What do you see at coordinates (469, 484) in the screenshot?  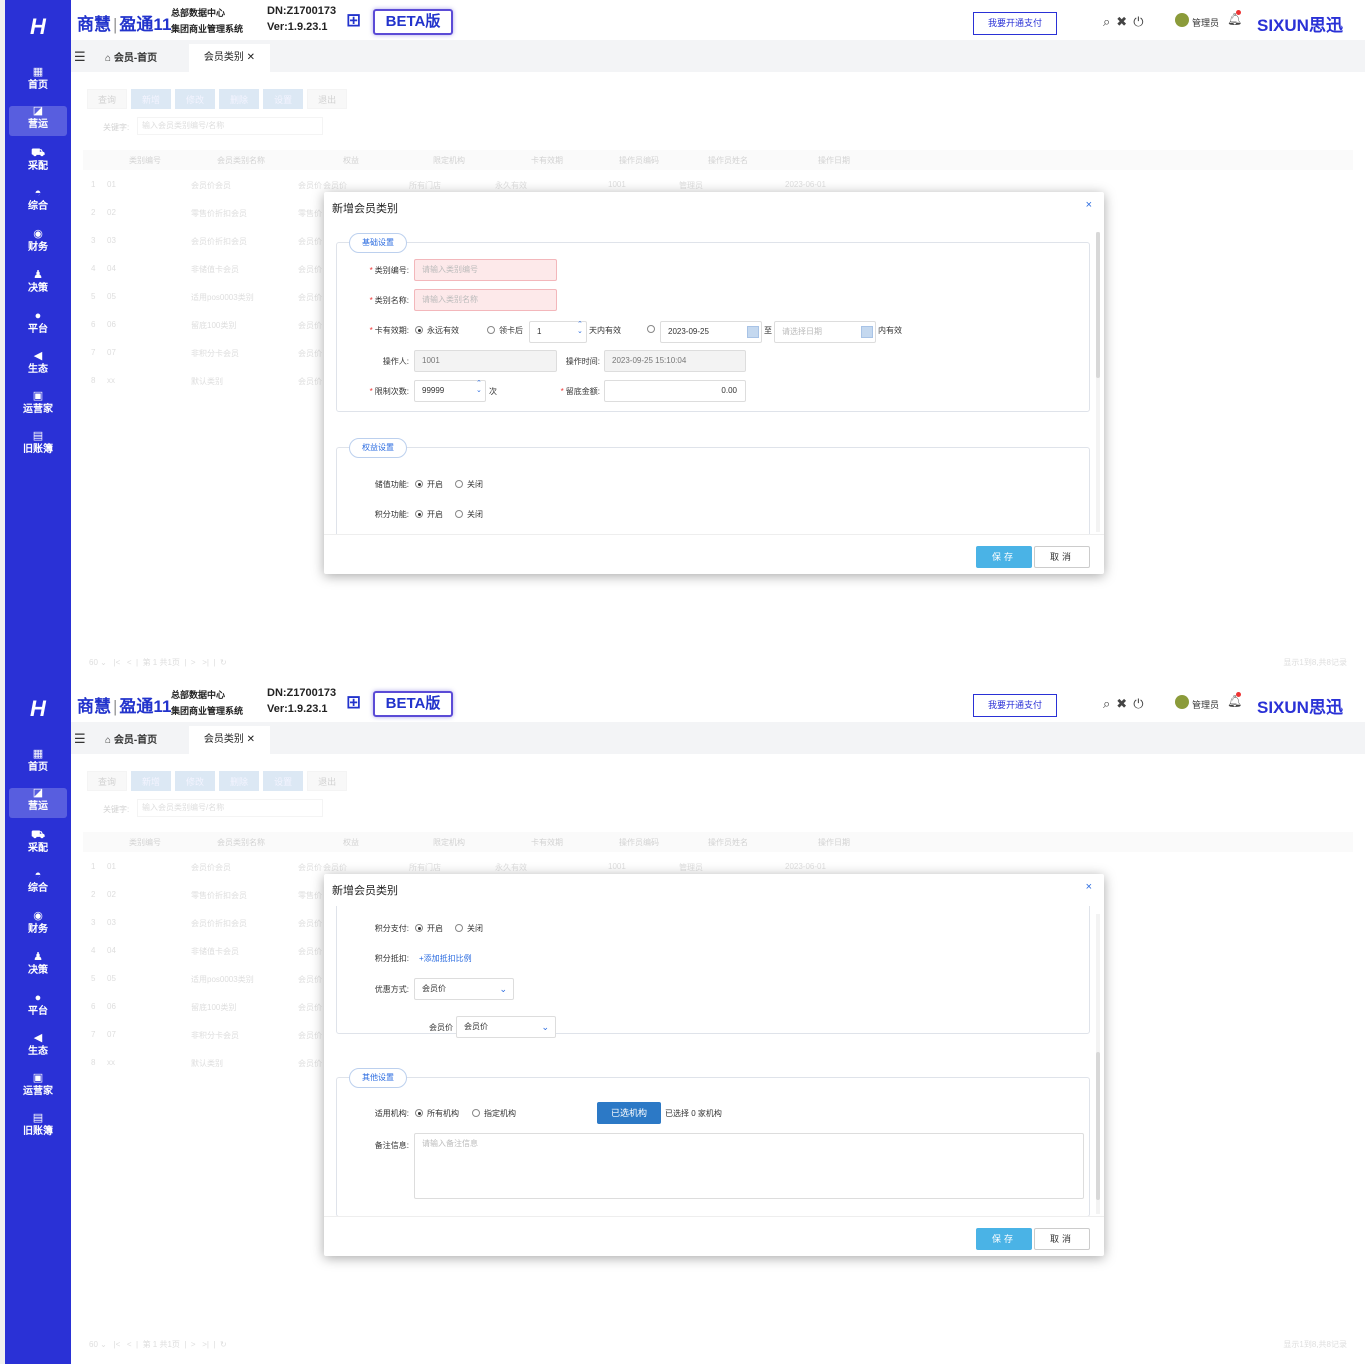 I see `stored-off-radio: 关闭` at bounding box center [469, 484].